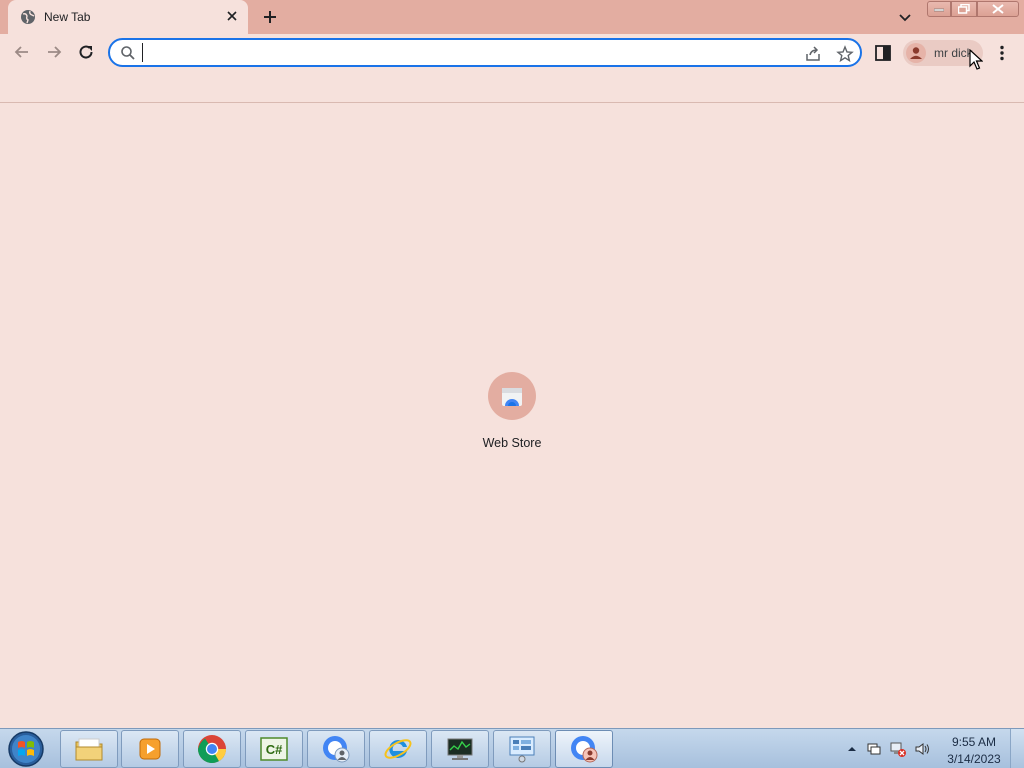 The image size is (1024, 768). I want to click on new-tab-icon, so click(270, 17).